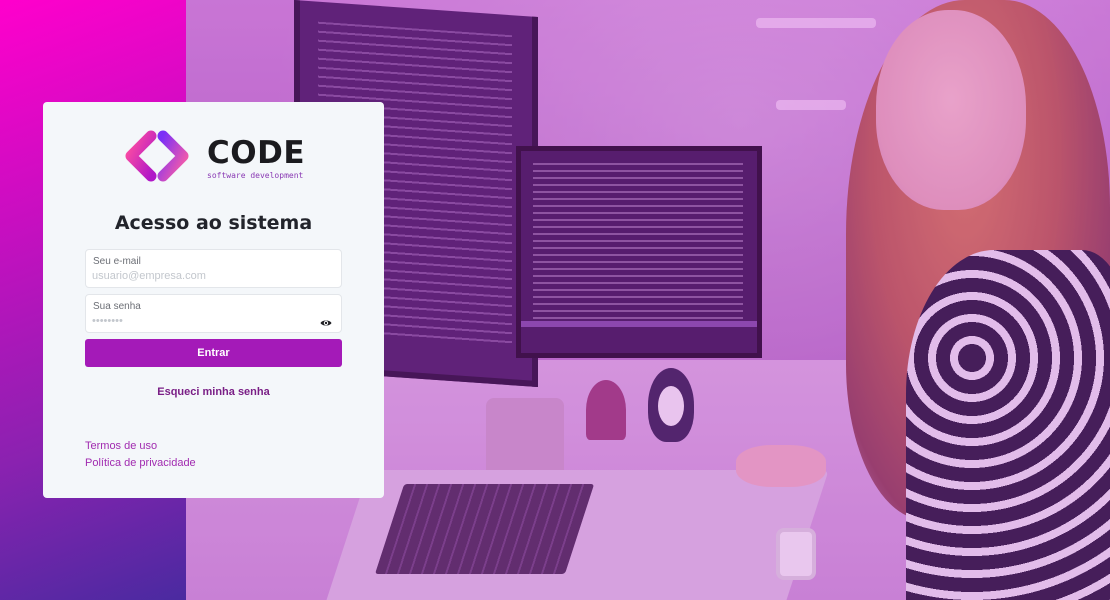 Image resolution: width=1110 pixels, height=600 pixels. What do you see at coordinates (202, 276) in the screenshot?
I see `email-input` at bounding box center [202, 276].